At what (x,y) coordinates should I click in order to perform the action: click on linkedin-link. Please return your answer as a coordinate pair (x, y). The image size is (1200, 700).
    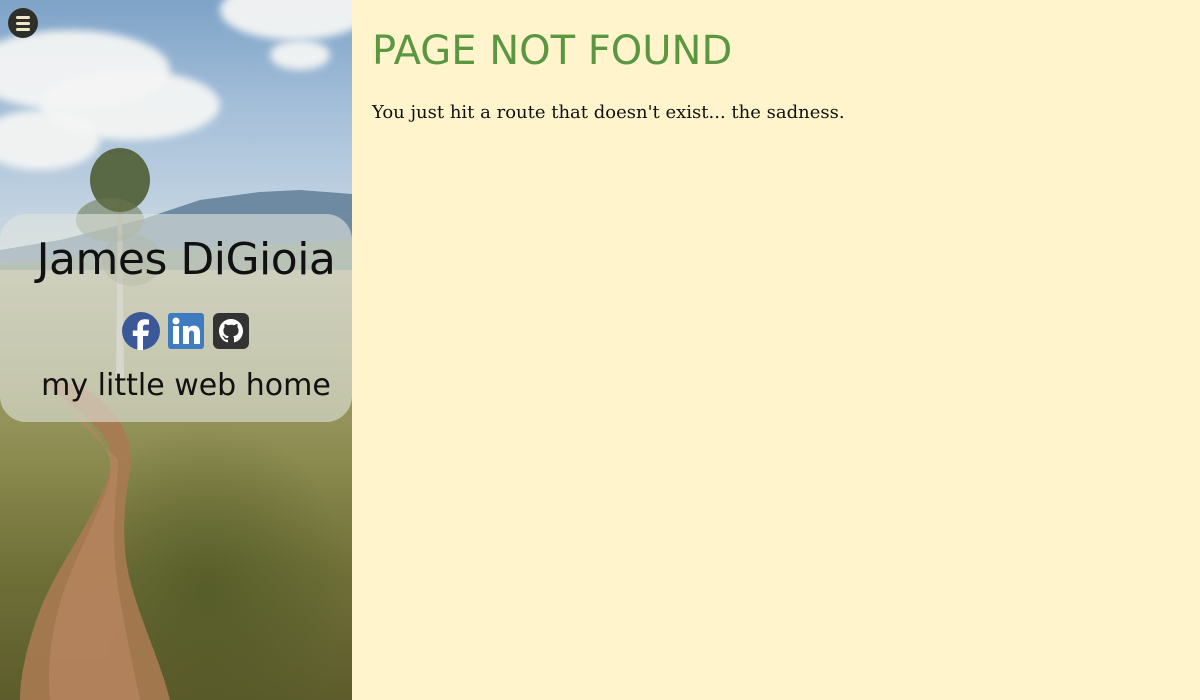
    Looking at the image, I should click on (186, 331).